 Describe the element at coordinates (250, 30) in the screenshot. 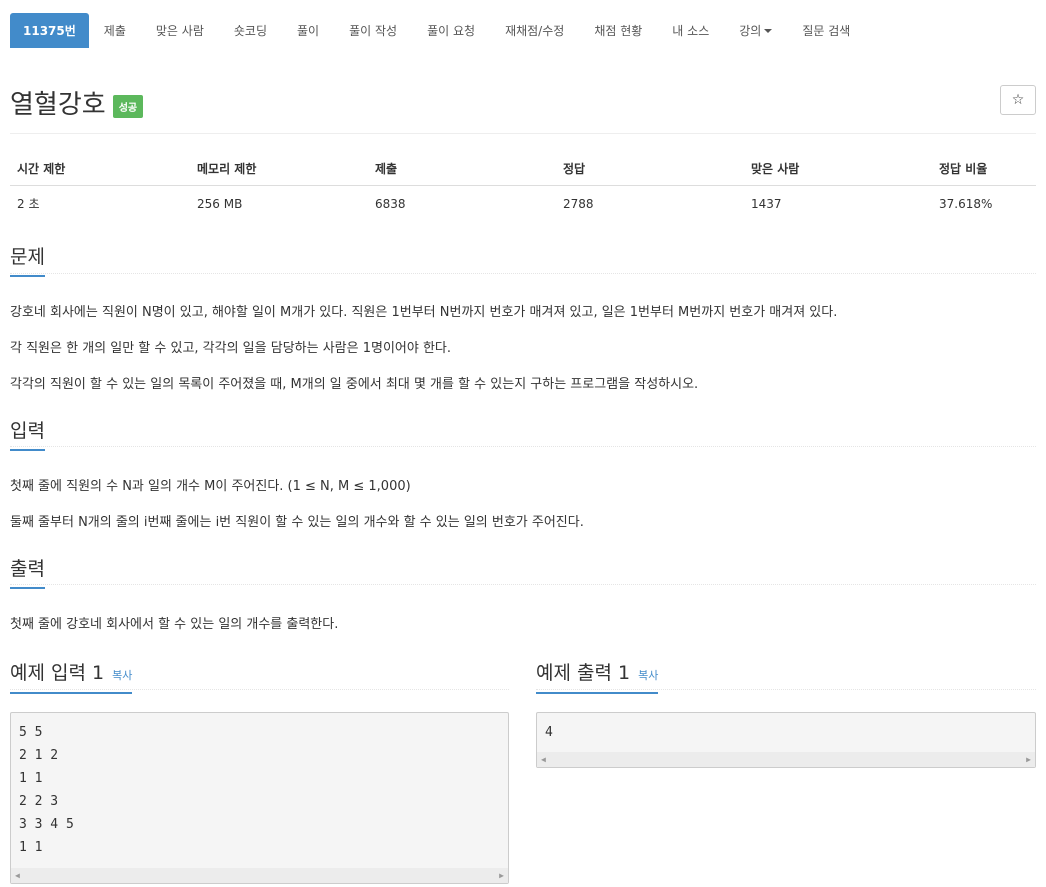

I see `nav-tab-short-coding: 숏코딩` at that location.